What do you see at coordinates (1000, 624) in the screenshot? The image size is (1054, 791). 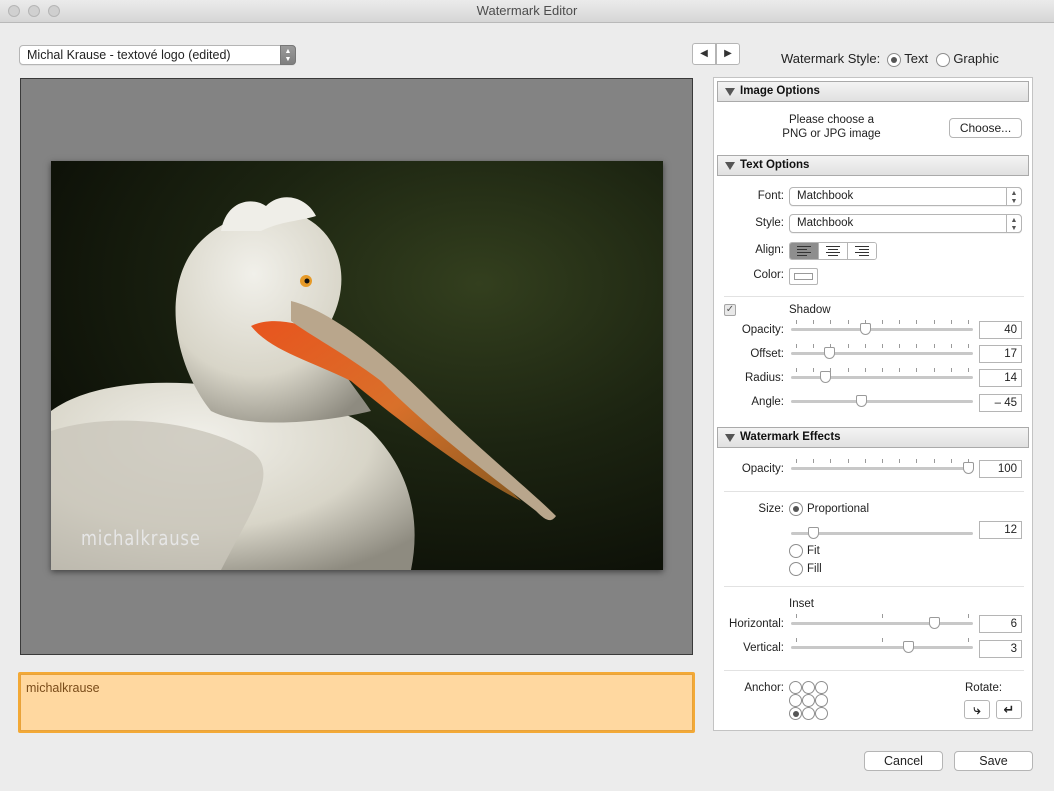 I see `inset-horizontal-field: 6` at bounding box center [1000, 624].